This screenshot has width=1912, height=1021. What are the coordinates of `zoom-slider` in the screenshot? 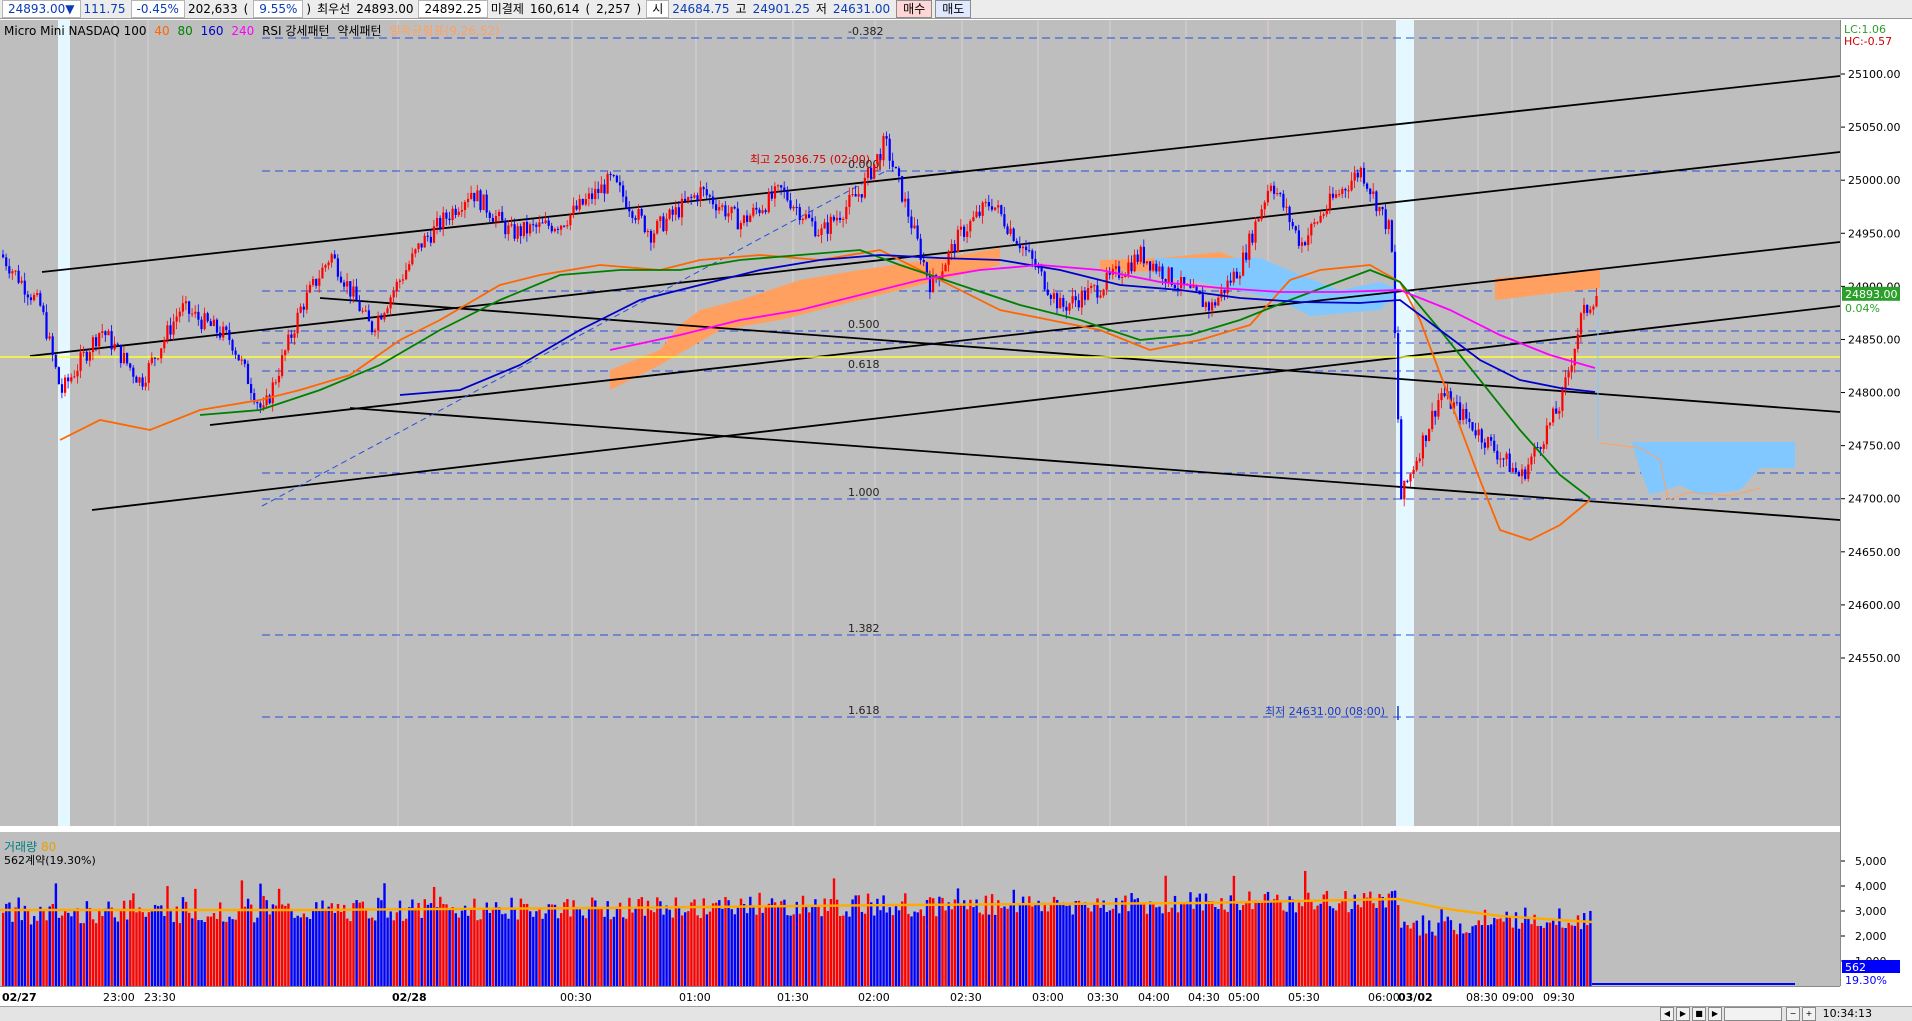 It's located at (1753, 1014).